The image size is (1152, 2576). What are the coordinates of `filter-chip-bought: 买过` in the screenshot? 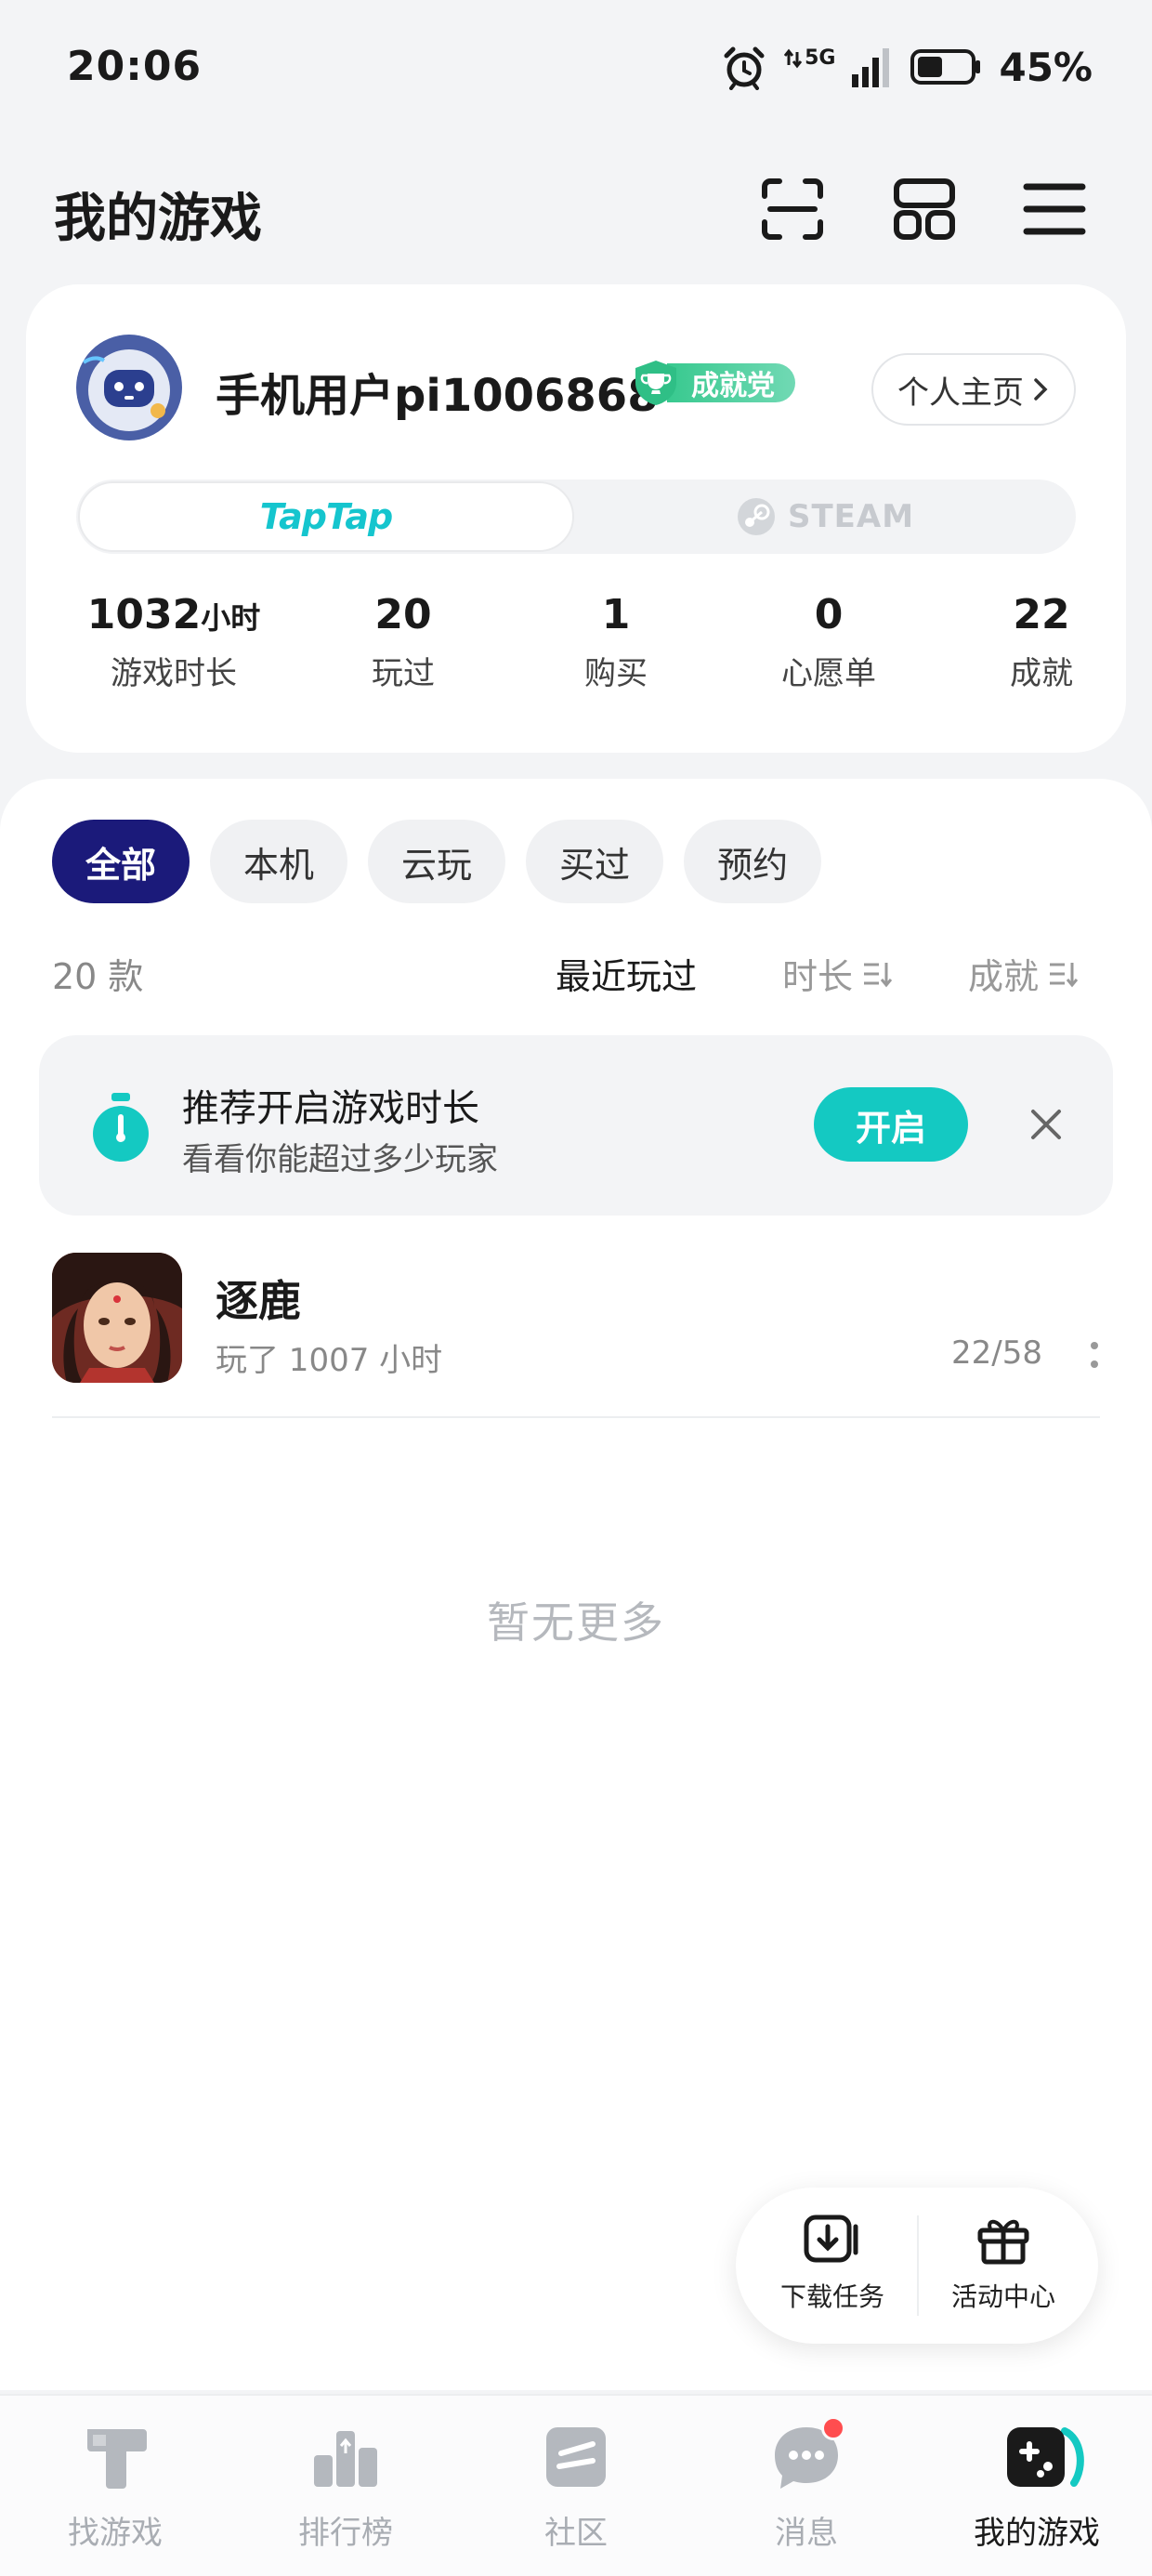 It's located at (595, 861).